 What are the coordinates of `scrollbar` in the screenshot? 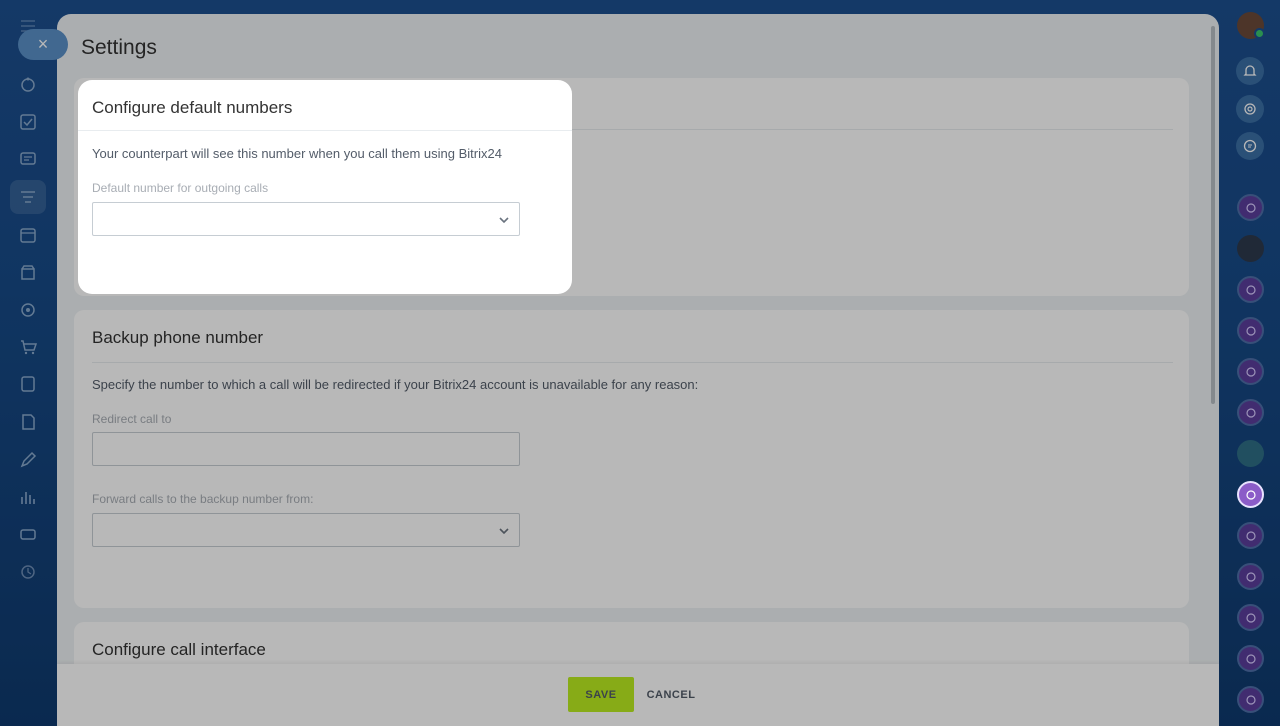 It's located at (1213, 215).